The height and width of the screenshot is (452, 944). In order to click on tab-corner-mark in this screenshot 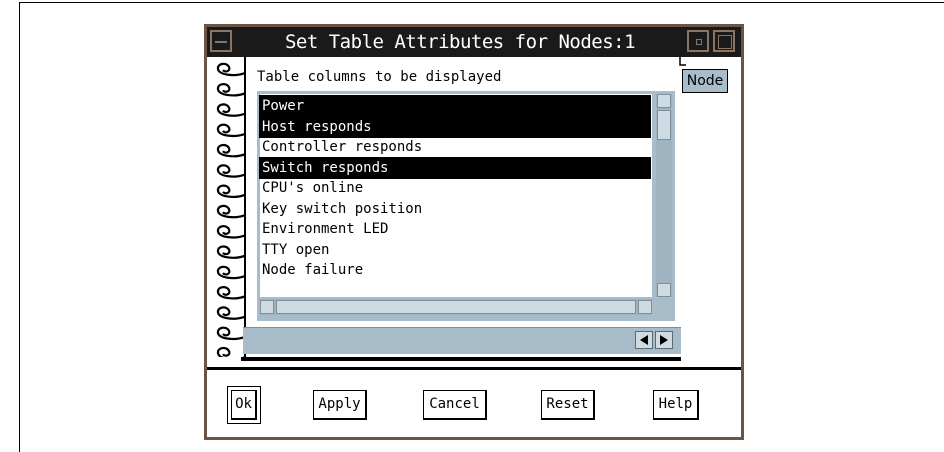, I will do `click(682, 61)`.